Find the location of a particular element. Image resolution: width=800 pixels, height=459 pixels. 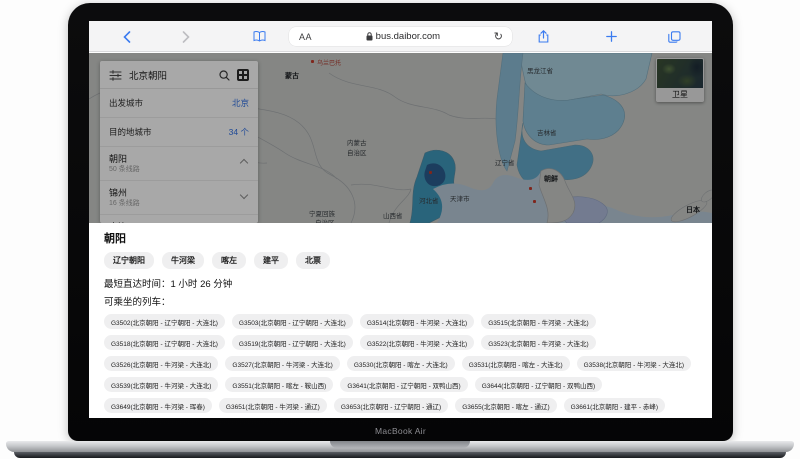

device-label: MacBook Air is located at coordinates (400, 431).